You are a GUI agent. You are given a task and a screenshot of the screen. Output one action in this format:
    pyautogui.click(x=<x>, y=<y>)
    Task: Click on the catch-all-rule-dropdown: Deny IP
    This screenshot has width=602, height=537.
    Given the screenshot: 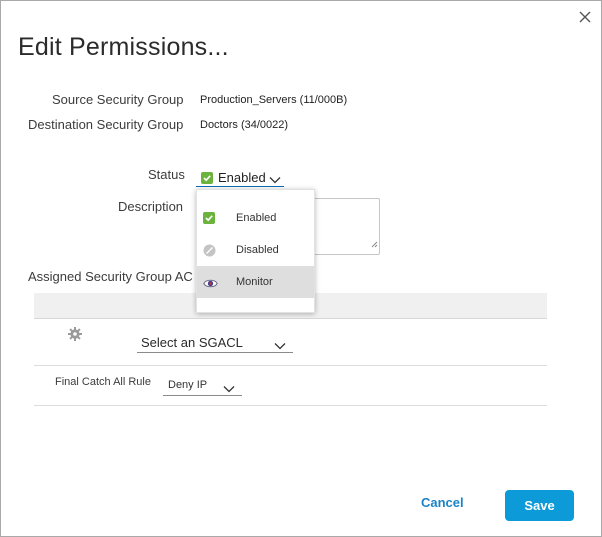 What is the action you would take?
    pyautogui.click(x=202, y=386)
    